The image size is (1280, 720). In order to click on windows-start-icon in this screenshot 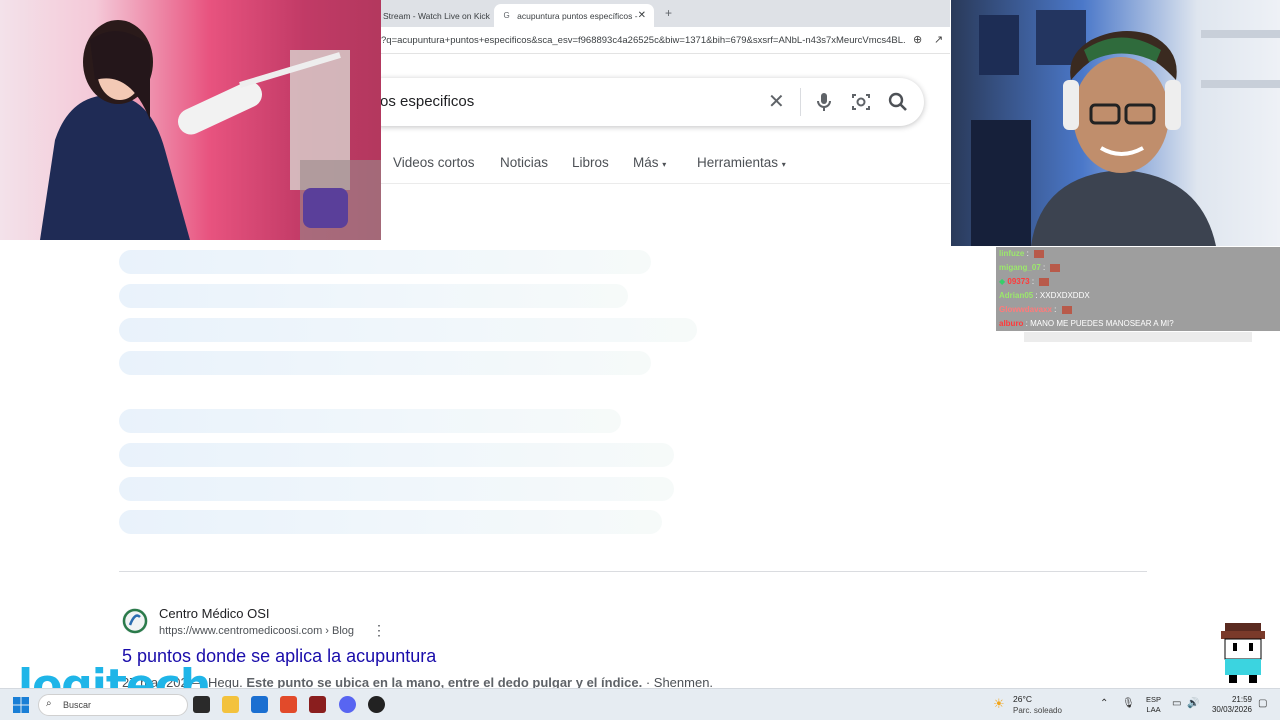, I will do `click(21, 705)`.